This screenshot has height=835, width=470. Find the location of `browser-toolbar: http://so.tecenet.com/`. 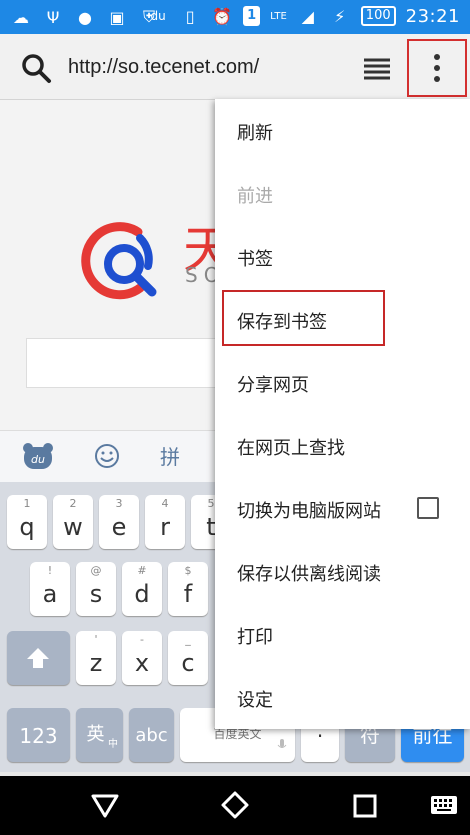

browser-toolbar: http://so.tecenet.com/ is located at coordinates (235, 67).